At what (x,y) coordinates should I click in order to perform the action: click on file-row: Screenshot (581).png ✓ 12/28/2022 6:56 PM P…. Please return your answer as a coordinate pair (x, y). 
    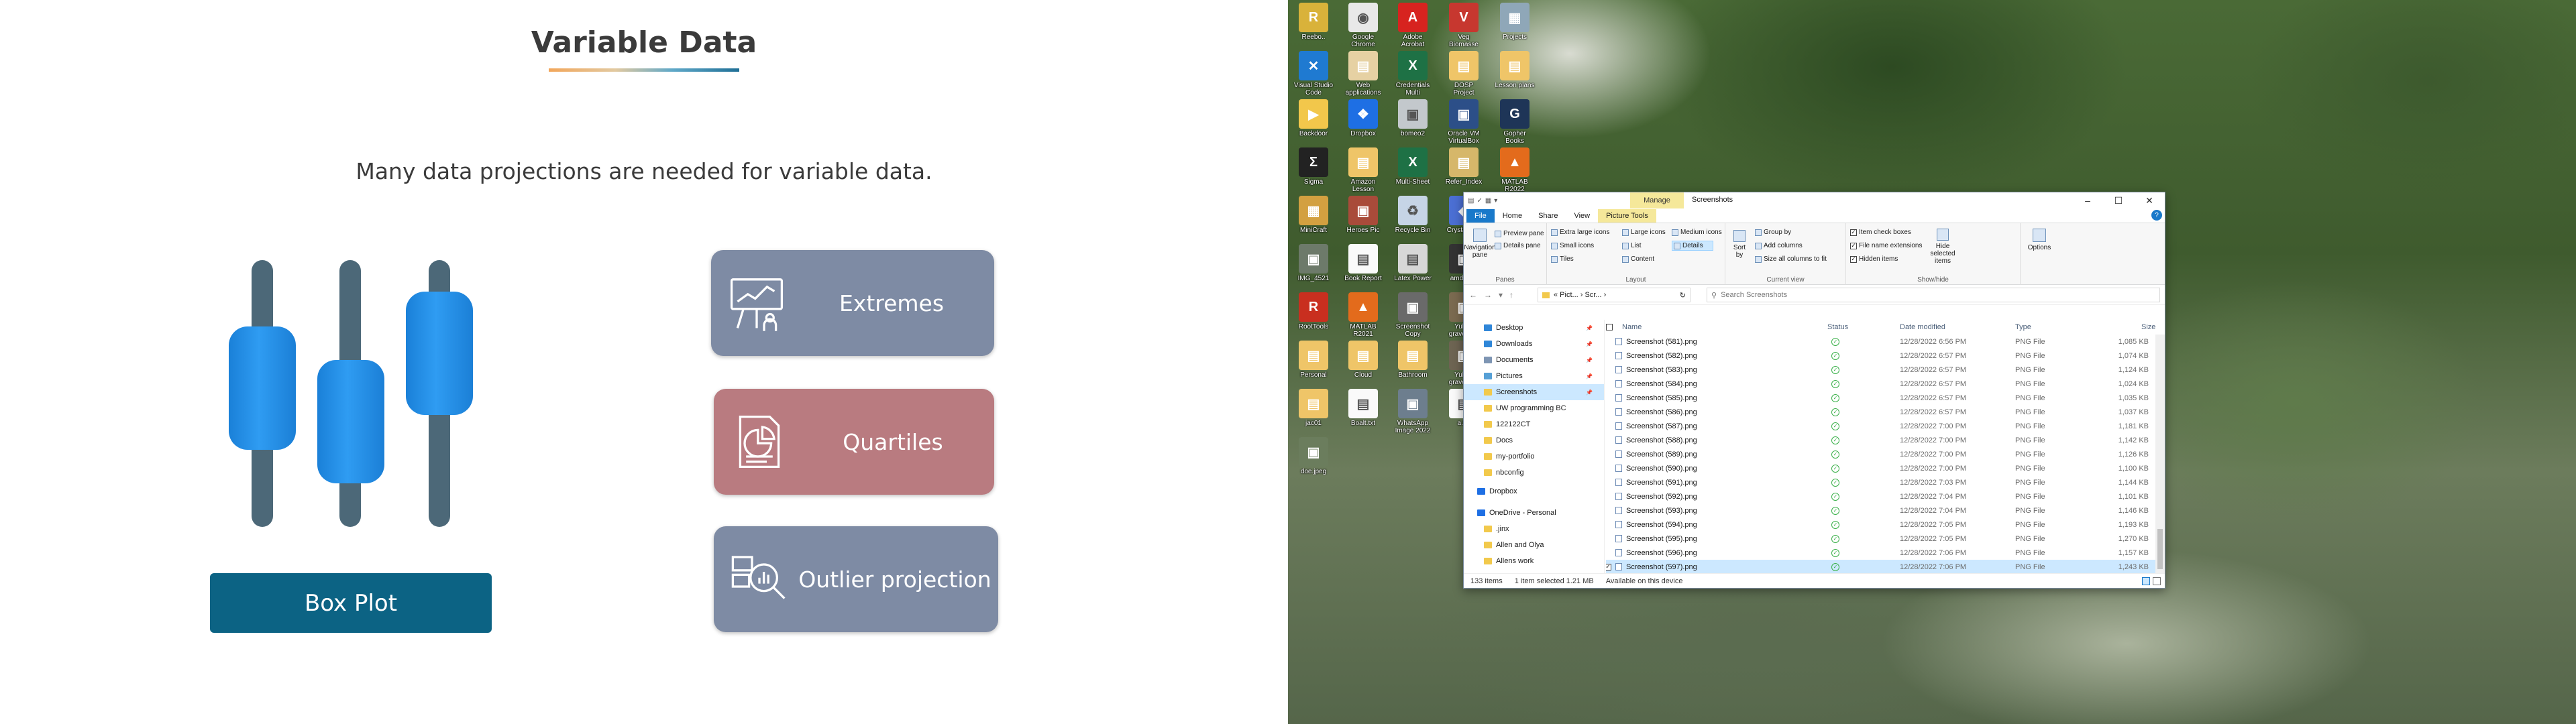
    Looking at the image, I should click on (1885, 342).